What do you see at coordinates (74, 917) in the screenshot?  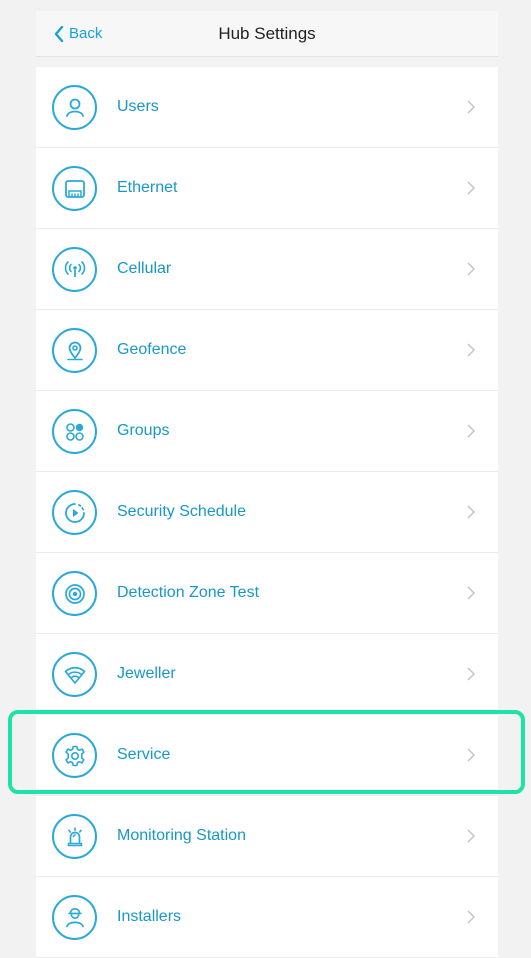 I see `installer-icon` at bounding box center [74, 917].